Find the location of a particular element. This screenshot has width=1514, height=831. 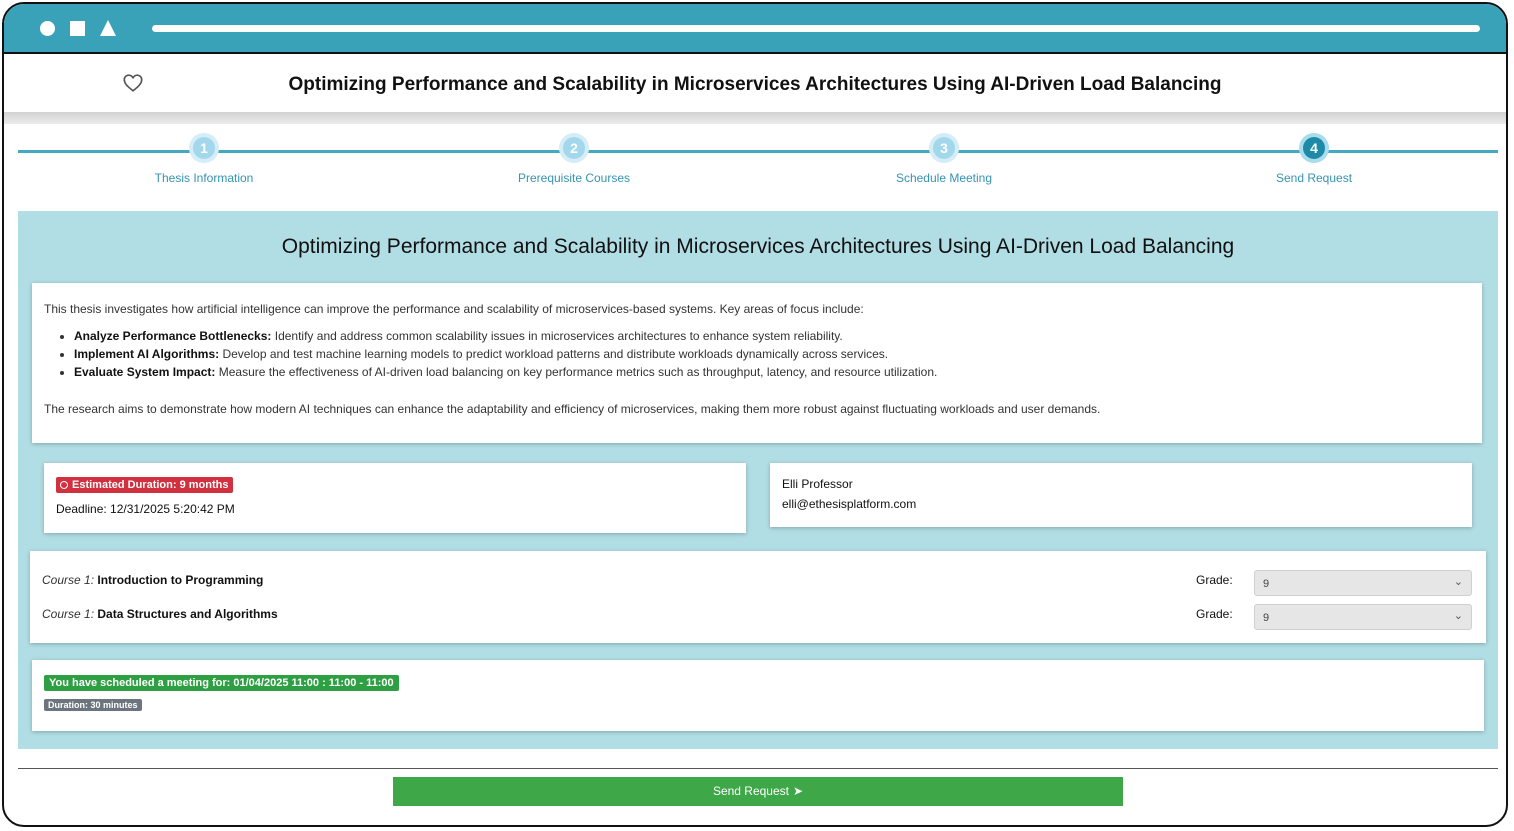

step-schedule-meeting: 3 Schedule Meeting is located at coordinates (944, 161).